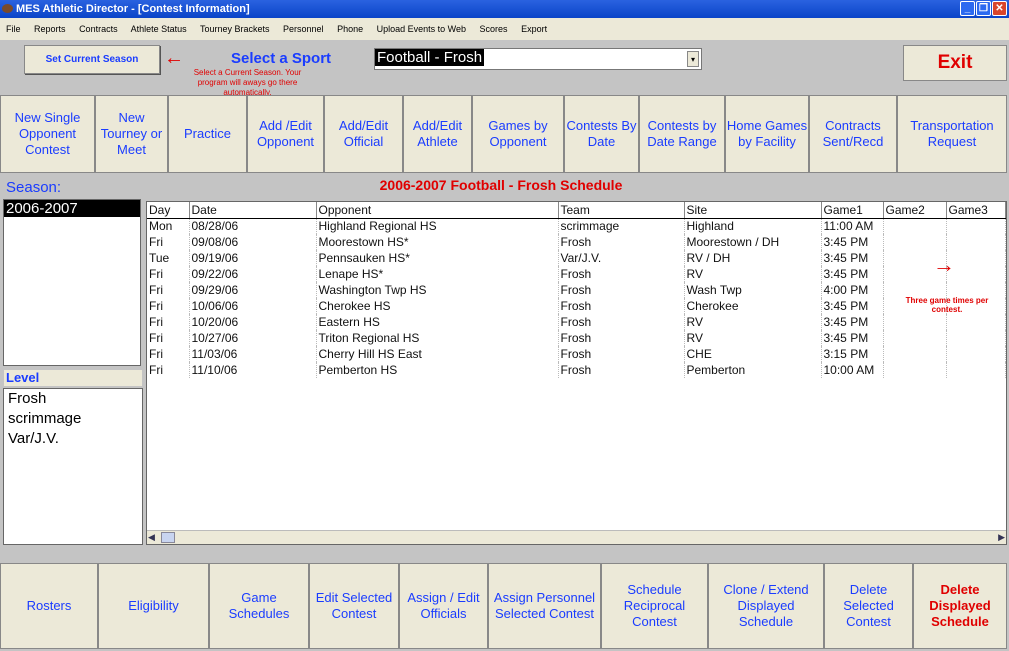 The width and height of the screenshot is (1009, 651). I want to click on toolbar-button-transportation-request: Transportation Request, so click(952, 134).